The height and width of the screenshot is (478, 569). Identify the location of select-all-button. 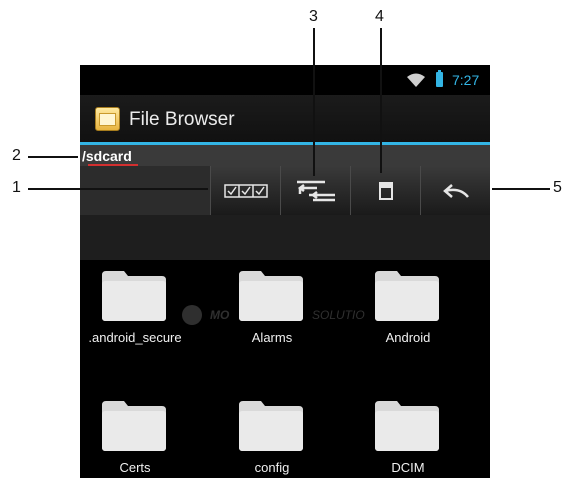
(245, 190).